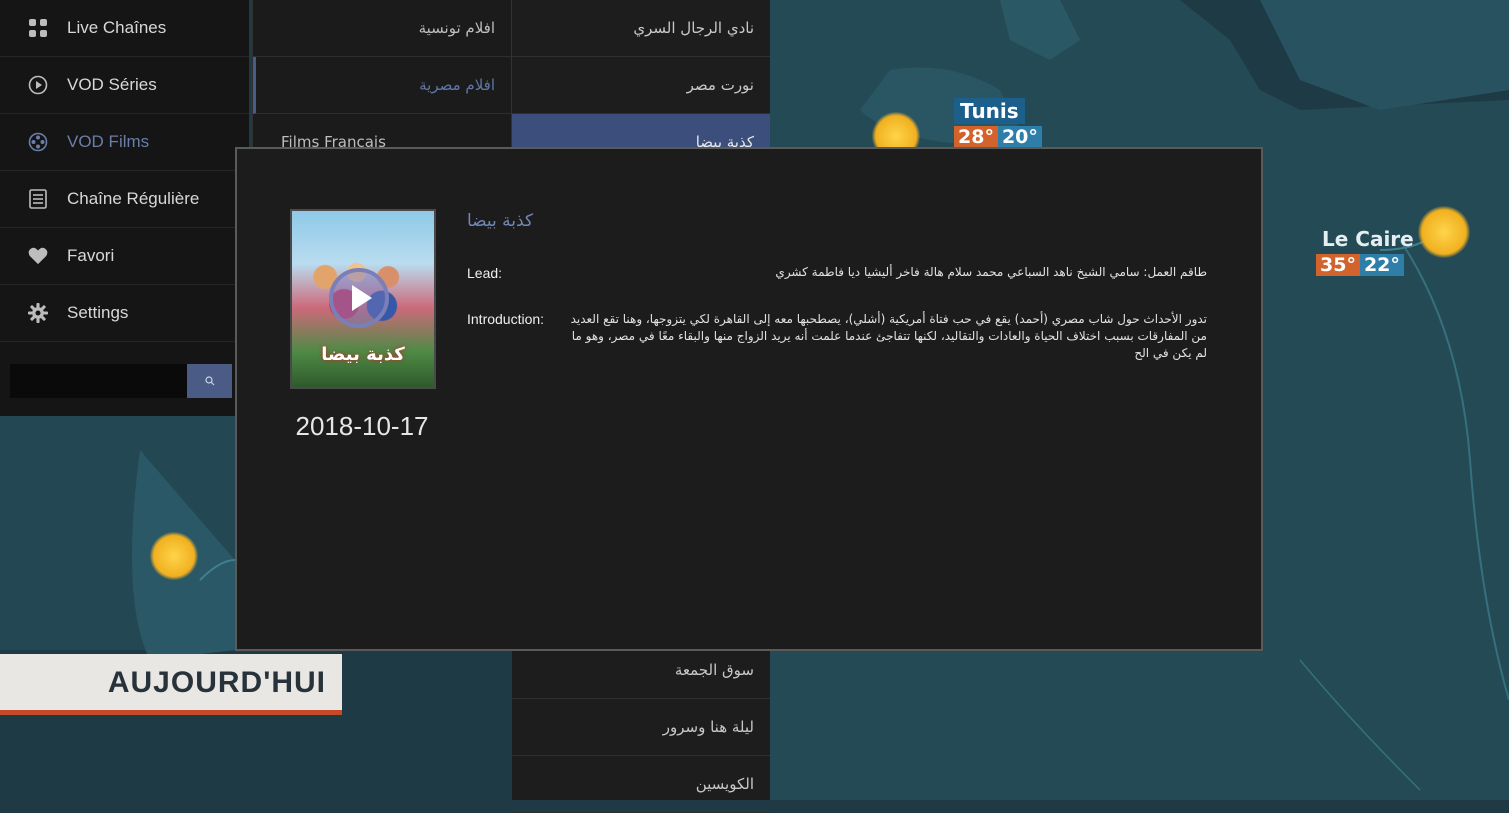 The width and height of the screenshot is (1509, 813). I want to click on sidebar-item-favori: Favori, so click(124, 256).